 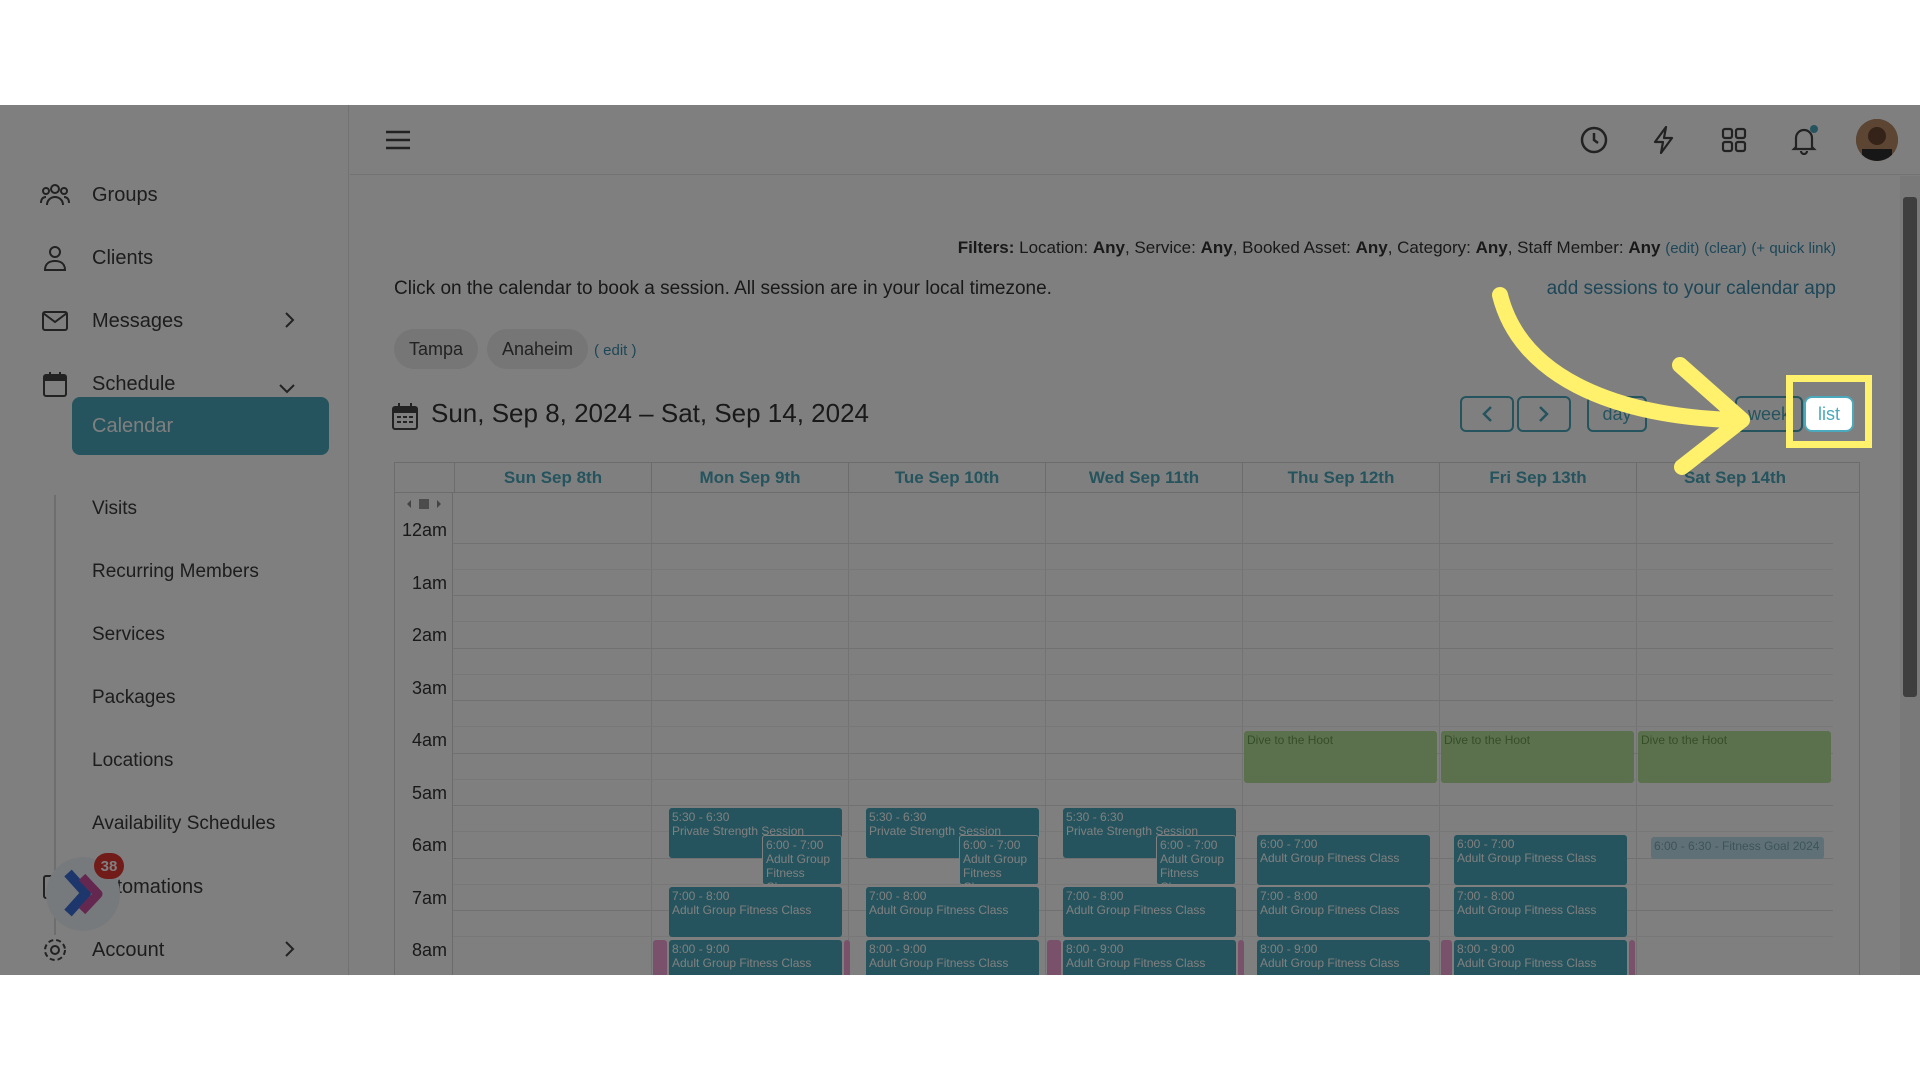 What do you see at coordinates (138, 320) in the screenshot?
I see `sidebar-item-label: Messages` at bounding box center [138, 320].